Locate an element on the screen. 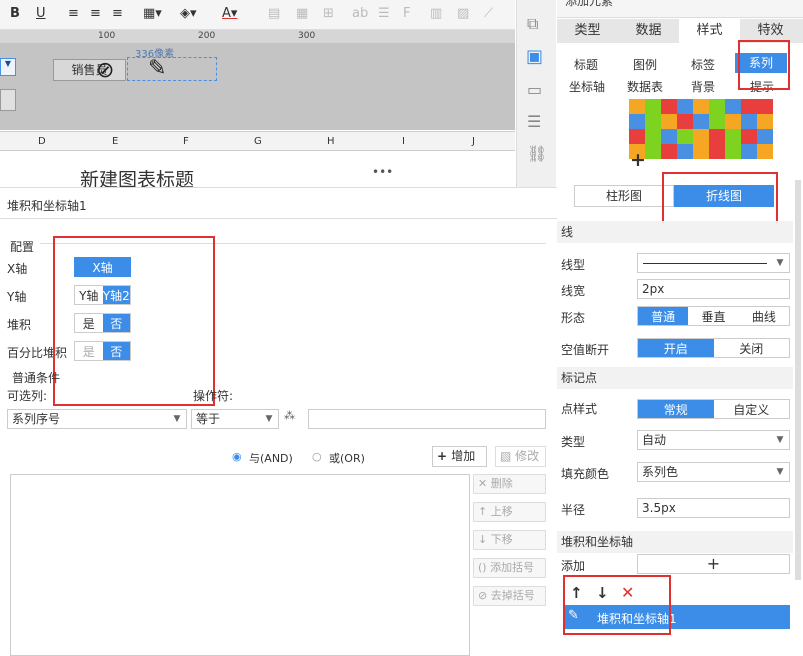 The width and height of the screenshot is (803, 656). or-label: 或(OR) is located at coordinates (347, 458).